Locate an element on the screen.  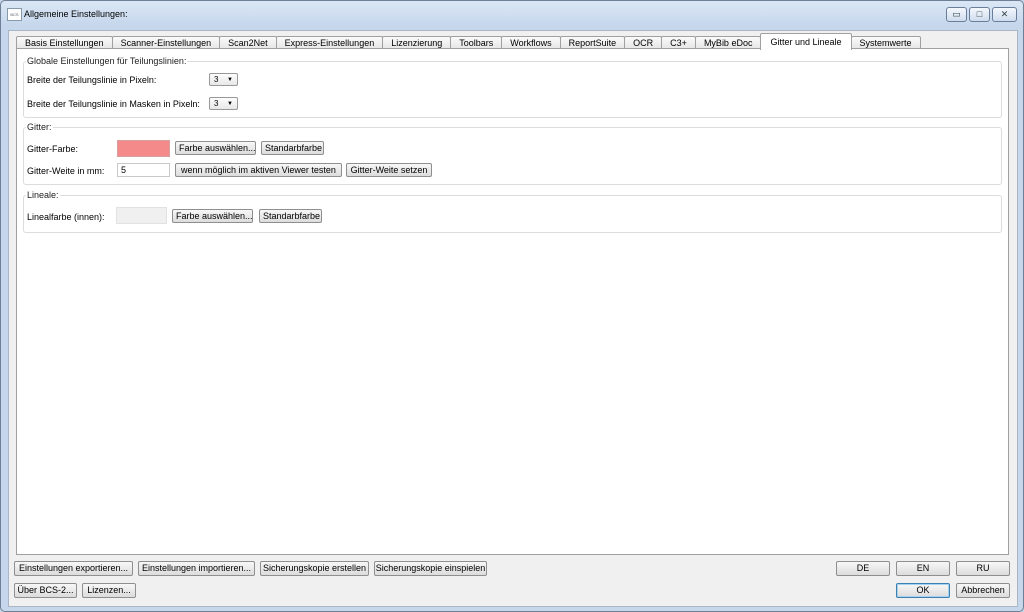
breite-select-value: 3 is located at coordinates (216, 79).